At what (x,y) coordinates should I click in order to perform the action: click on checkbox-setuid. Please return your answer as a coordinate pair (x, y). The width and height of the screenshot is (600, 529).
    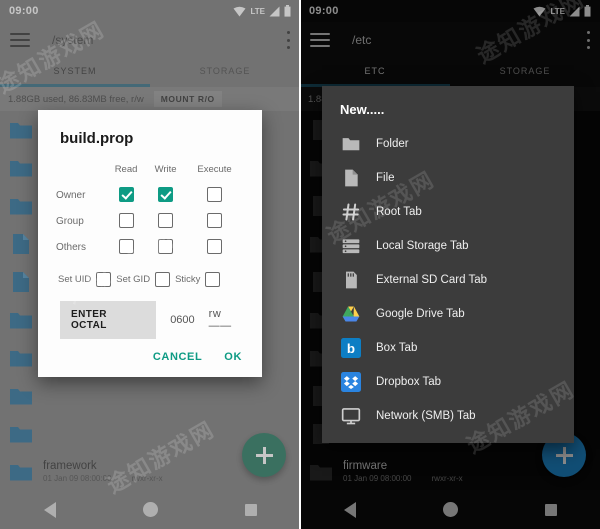
    Looking at the image, I should click on (104, 279).